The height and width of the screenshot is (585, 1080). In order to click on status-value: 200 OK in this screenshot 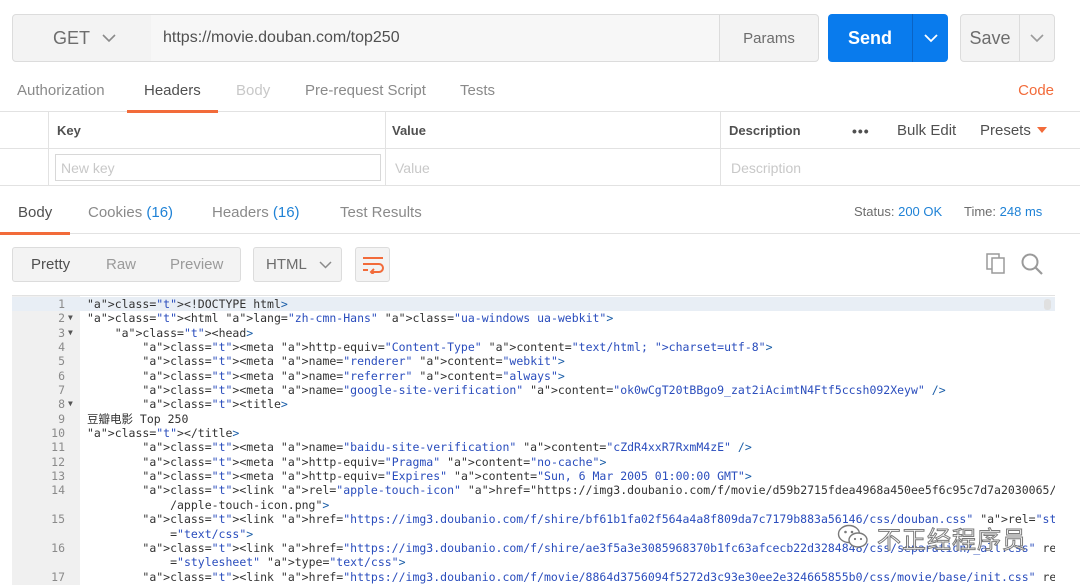, I will do `click(920, 211)`.